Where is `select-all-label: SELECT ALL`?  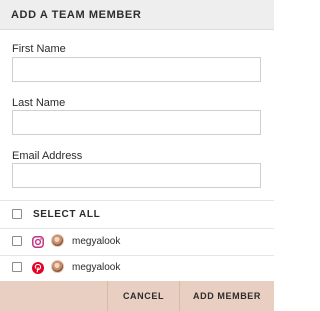
select-all-label: SELECT ALL is located at coordinates (67, 214).